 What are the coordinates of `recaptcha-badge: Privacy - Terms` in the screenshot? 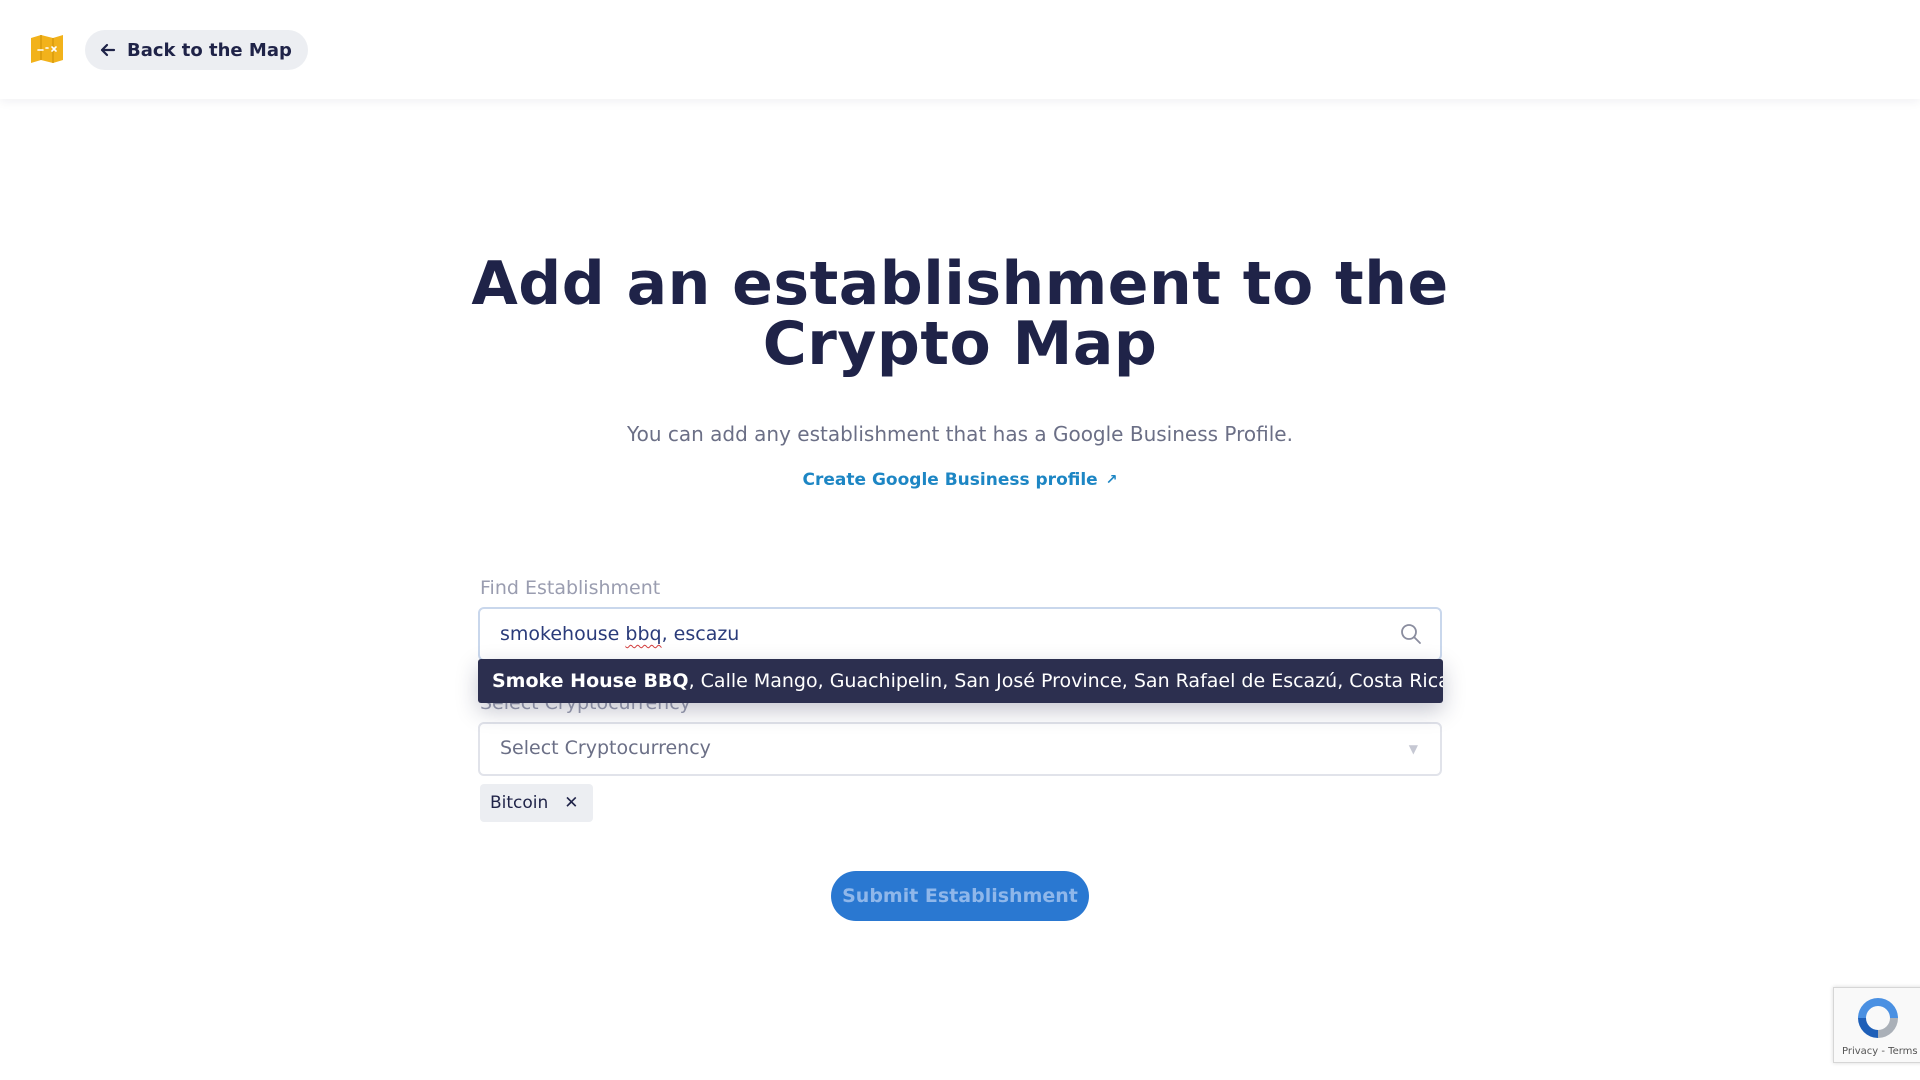 It's located at (1876, 1025).